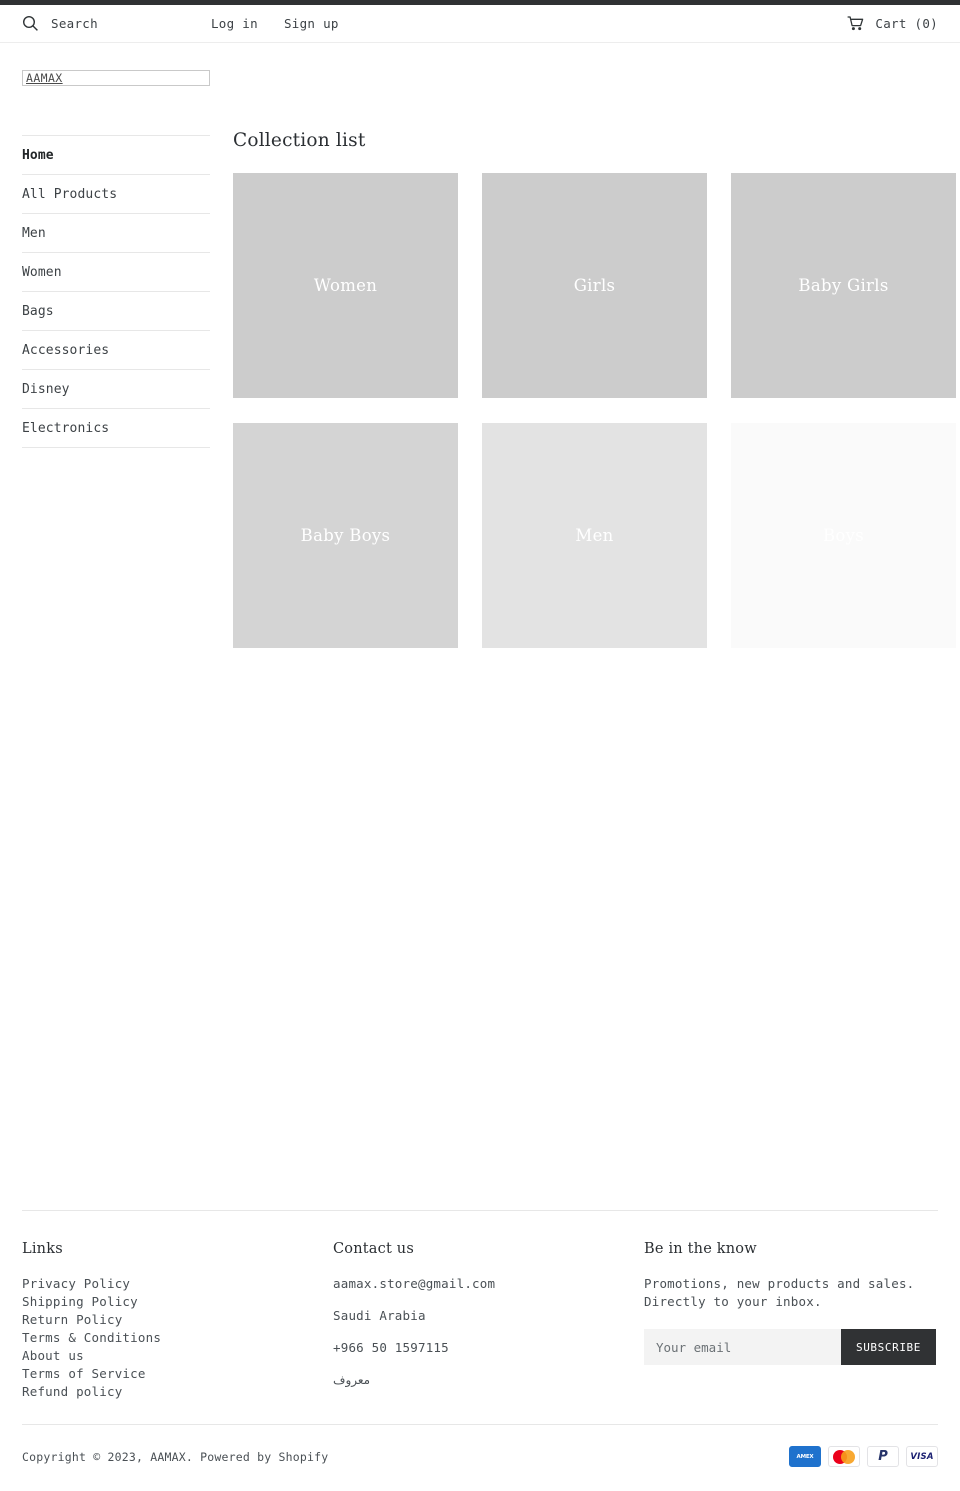 This screenshot has height=1491, width=960. I want to click on collection-tile-baby-boys: Baby Boys, so click(345, 535).